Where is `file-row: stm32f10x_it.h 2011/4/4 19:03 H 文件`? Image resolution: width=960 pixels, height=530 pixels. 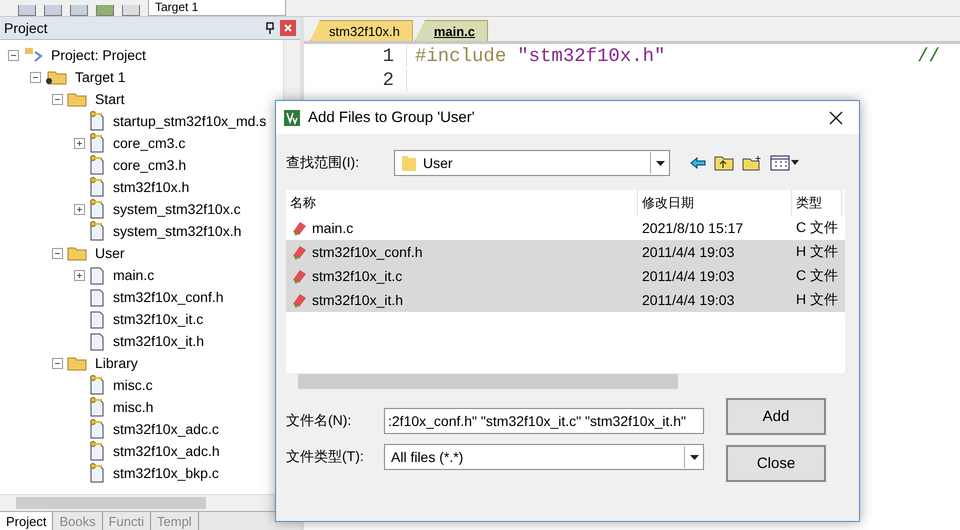
file-row: stm32f10x_it.h 2011/4/4 19:03 H 文件 is located at coordinates (565, 300).